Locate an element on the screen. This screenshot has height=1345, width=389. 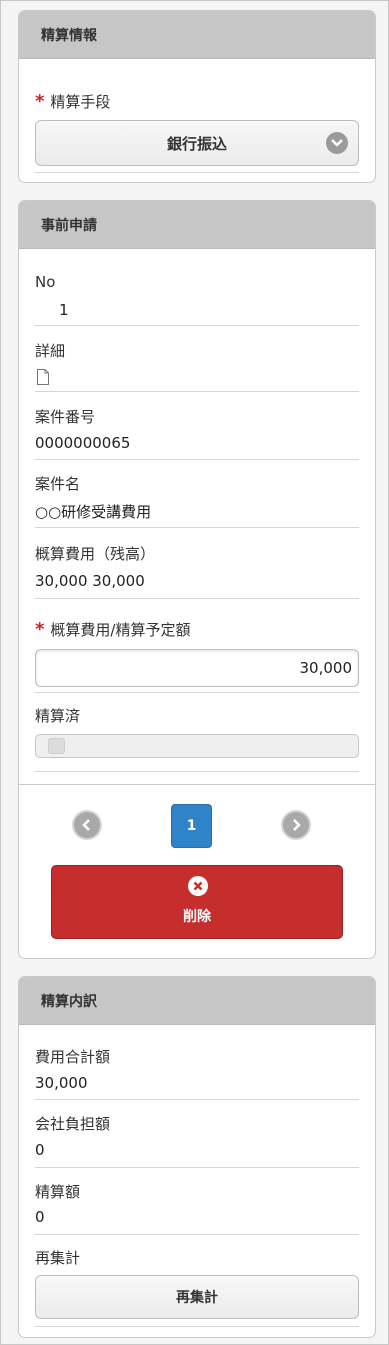
settlement-method-select: 銀行振込 is located at coordinates (197, 143).